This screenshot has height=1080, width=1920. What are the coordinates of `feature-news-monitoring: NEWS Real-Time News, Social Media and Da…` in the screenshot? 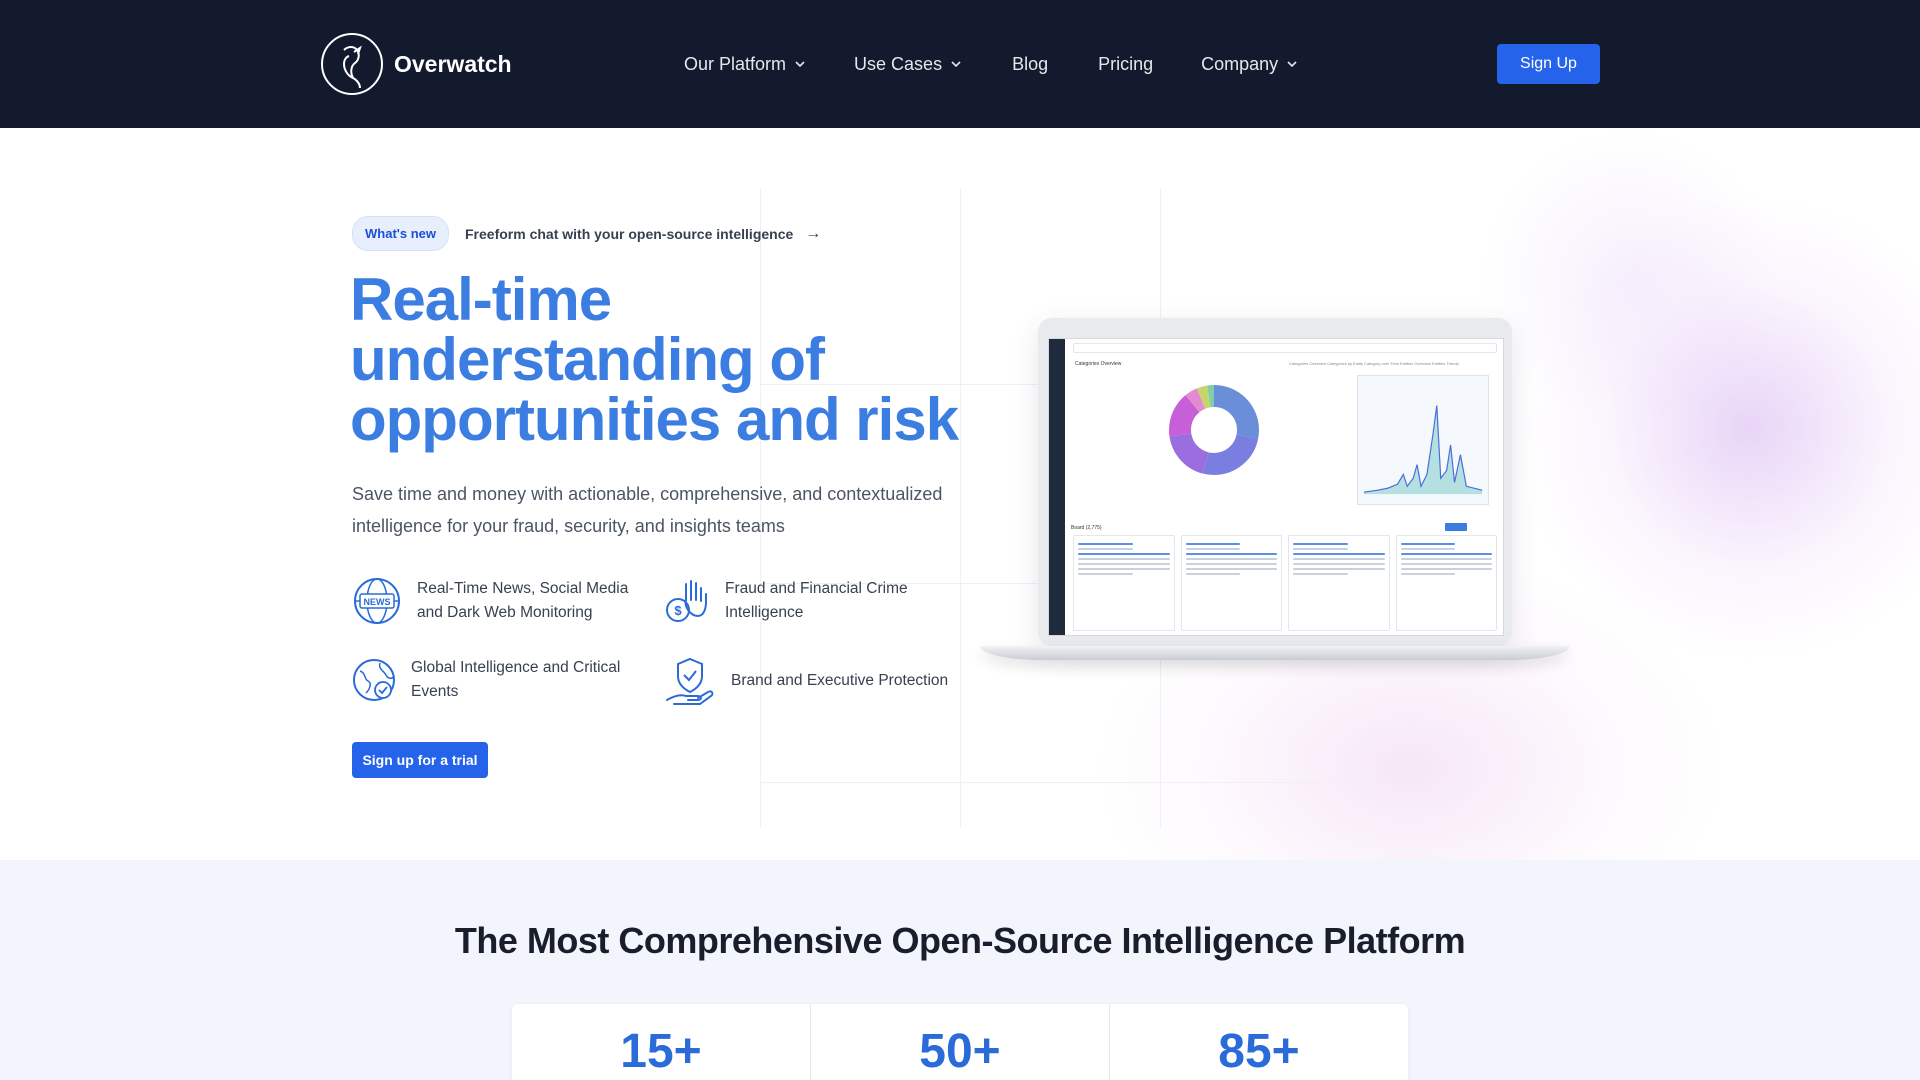 It's located at (502, 601).